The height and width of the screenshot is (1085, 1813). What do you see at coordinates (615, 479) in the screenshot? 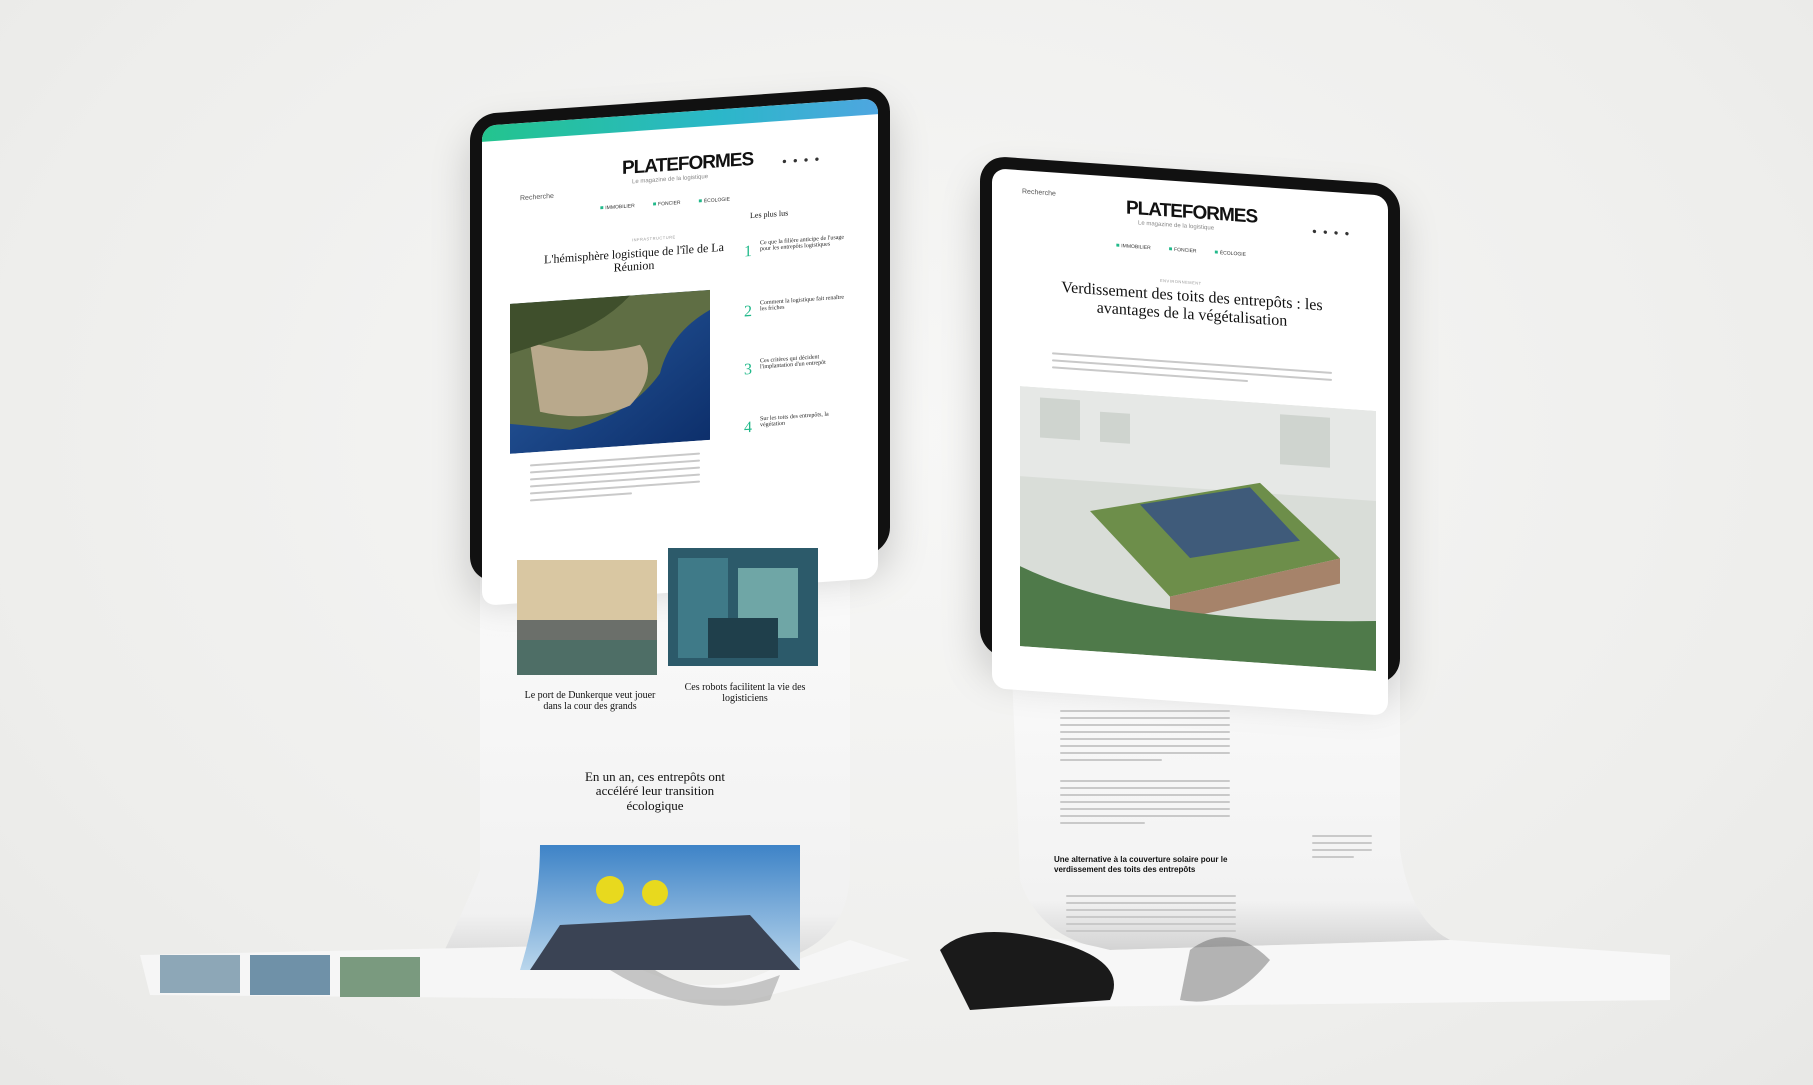
I see `main-excerpt` at bounding box center [615, 479].